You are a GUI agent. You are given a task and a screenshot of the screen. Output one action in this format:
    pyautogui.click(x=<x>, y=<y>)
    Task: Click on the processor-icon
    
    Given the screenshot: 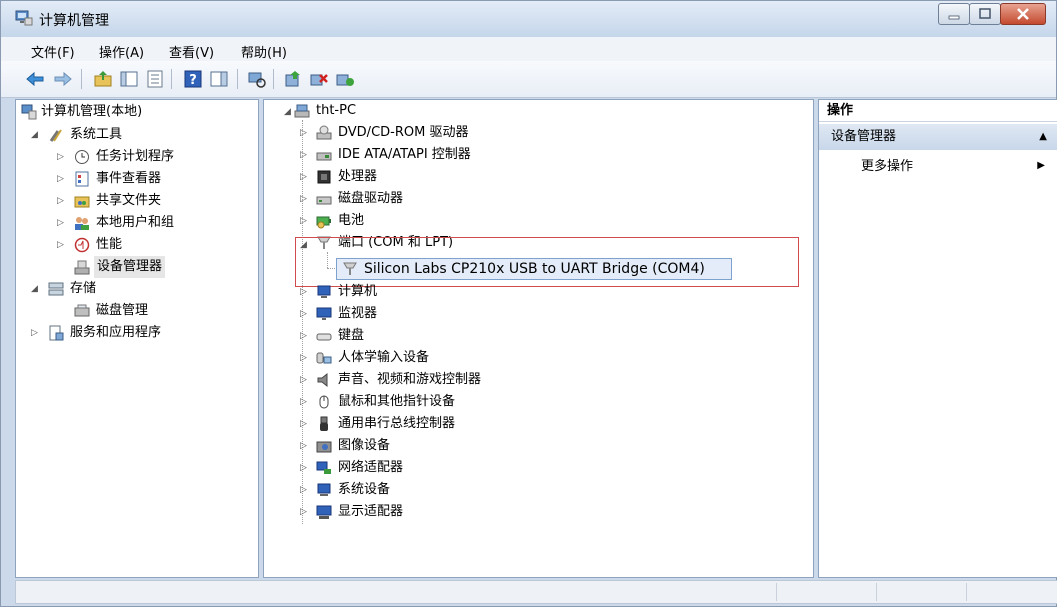 What is the action you would take?
    pyautogui.click(x=324, y=177)
    